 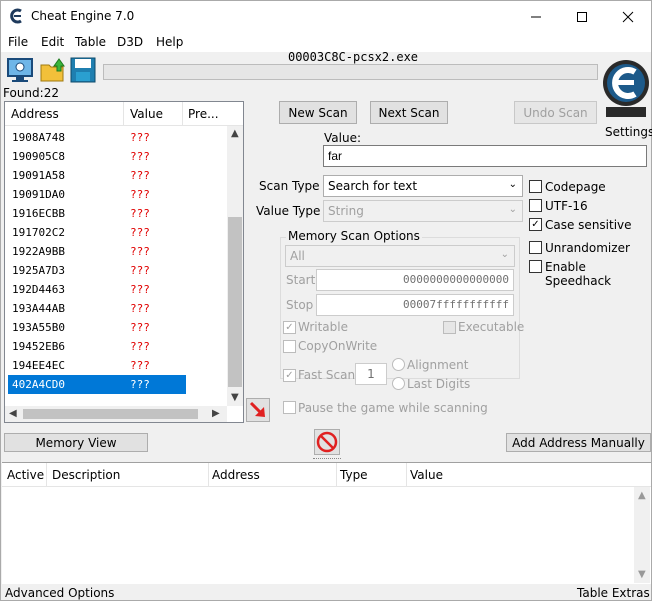 I want to click on list-item: 193A44AB???, so click(x=97, y=308).